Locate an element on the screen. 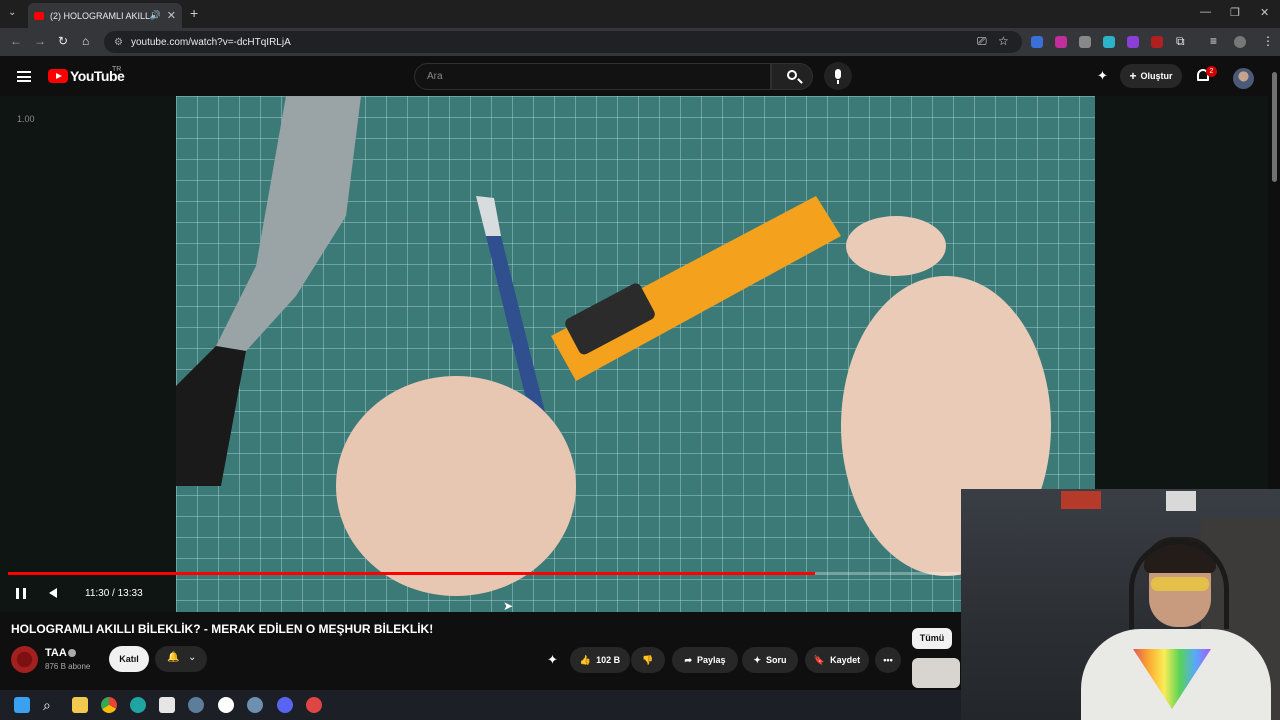 The width and height of the screenshot is (1280, 720). yandex-icon is located at coordinates (226, 705).